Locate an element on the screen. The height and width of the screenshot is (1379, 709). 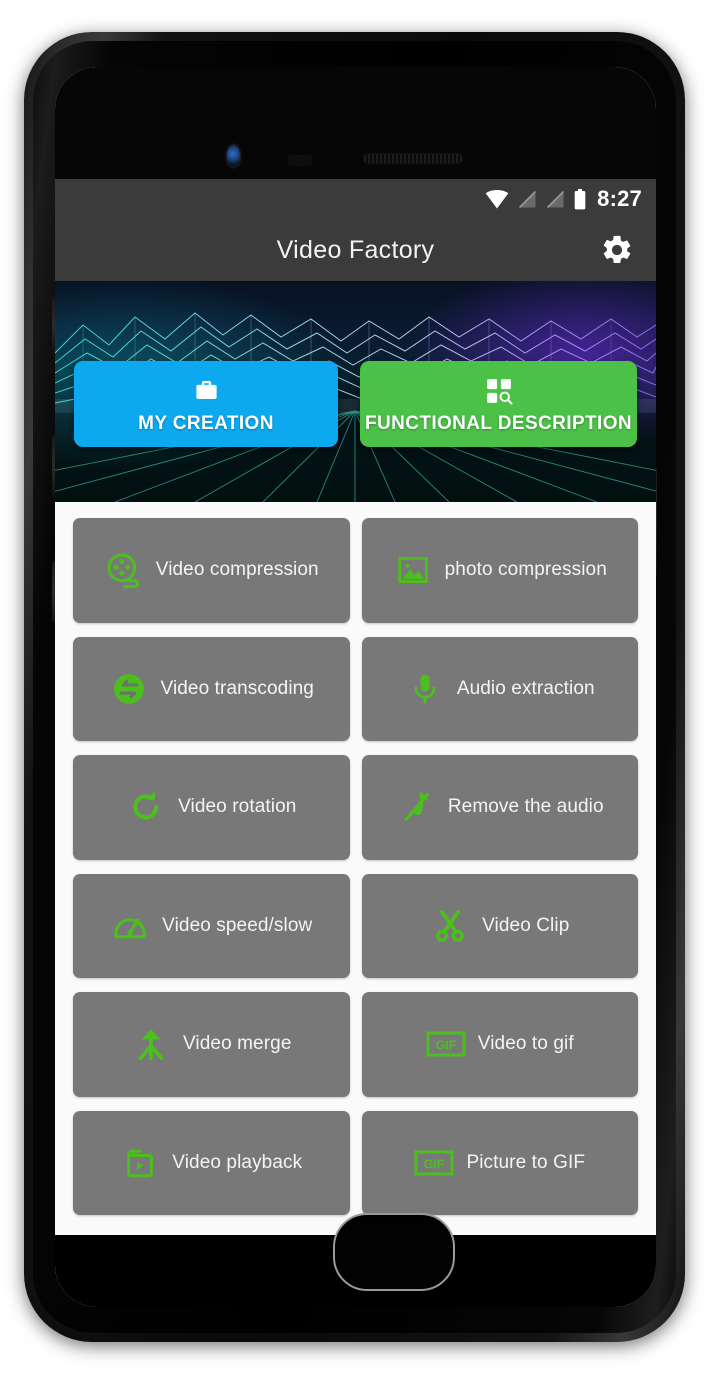
status-bar-clock: 8:27 is located at coordinates (619, 198).